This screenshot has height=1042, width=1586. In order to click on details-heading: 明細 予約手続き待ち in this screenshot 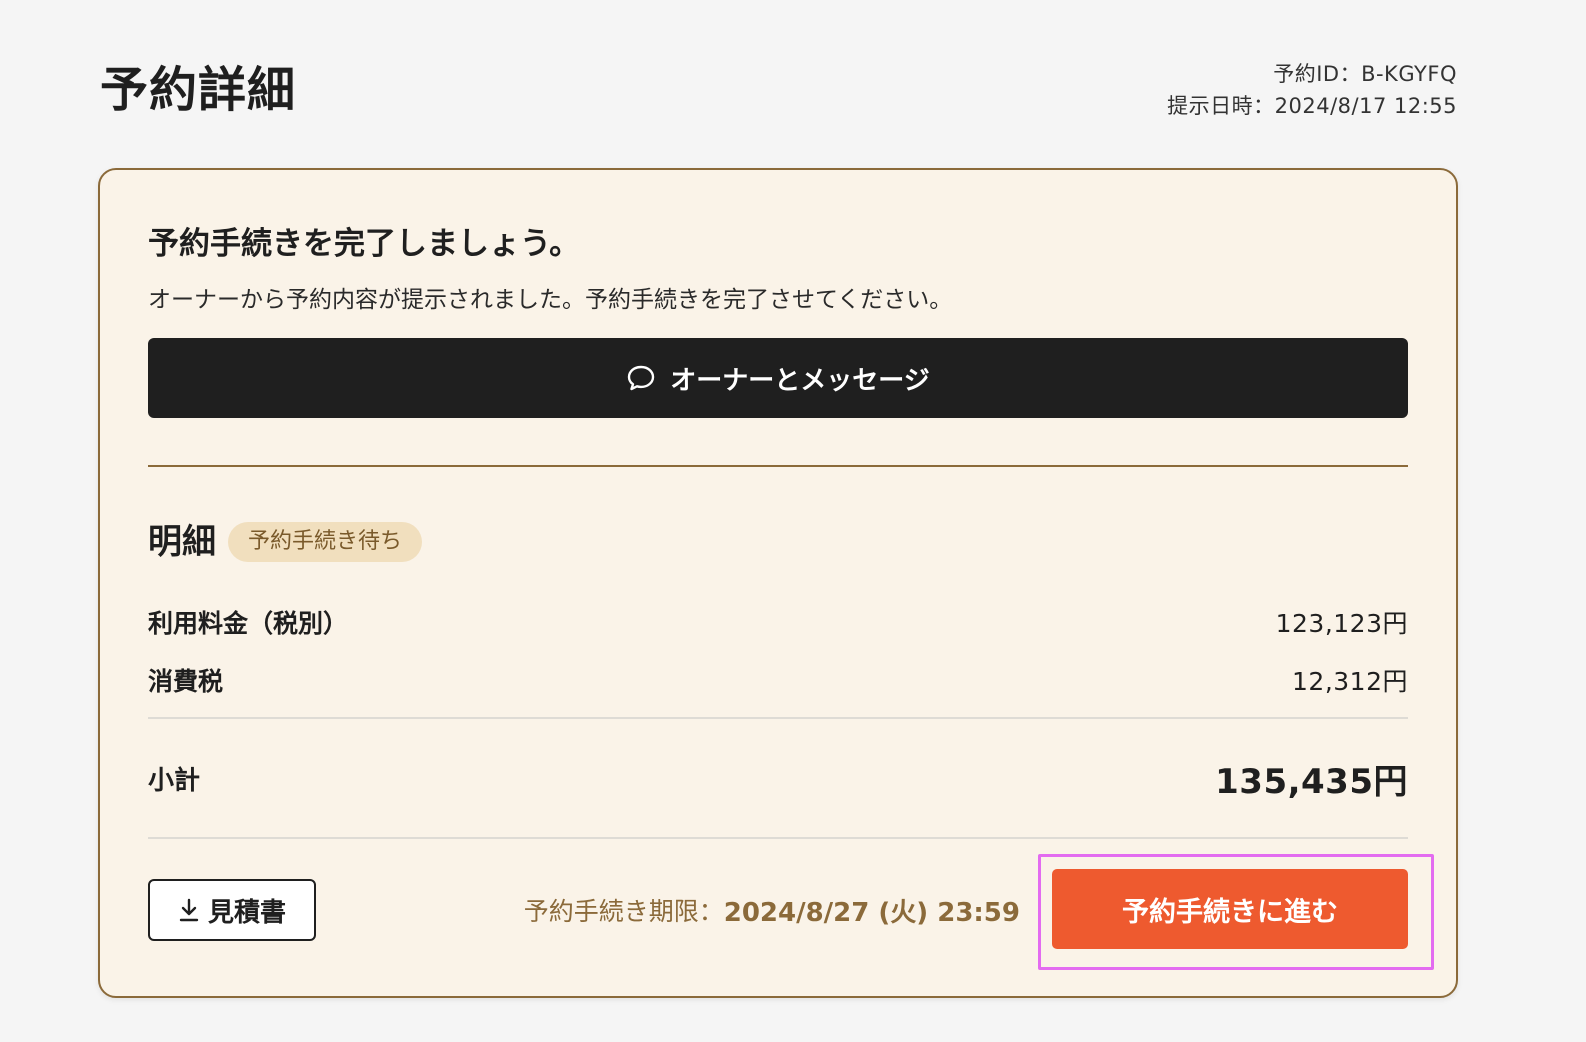, I will do `click(285, 542)`.